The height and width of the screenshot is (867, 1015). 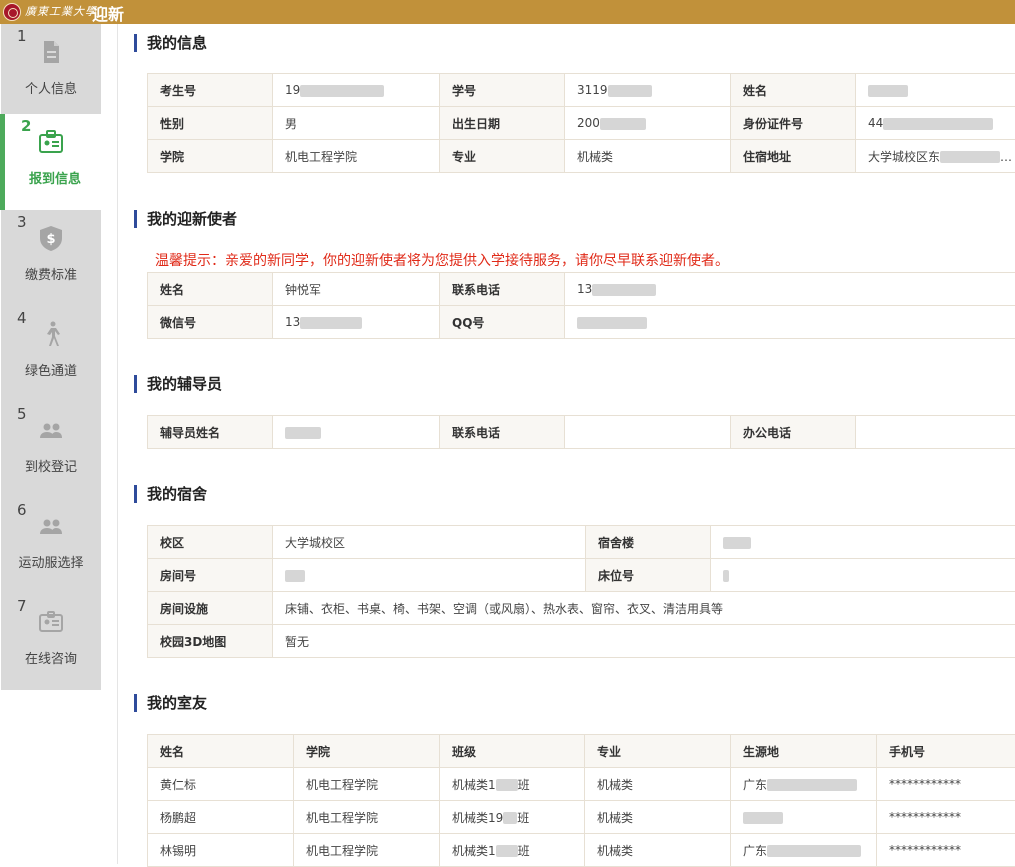 What do you see at coordinates (51, 561) in the screenshot?
I see `sidebar-item-label: 运动服选择` at bounding box center [51, 561].